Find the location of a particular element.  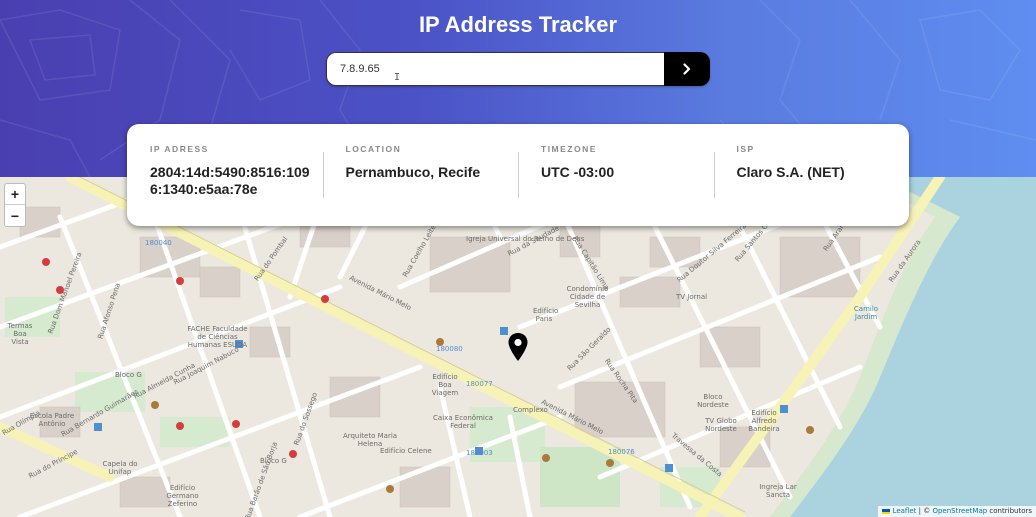

timezone-label: TIMEZONE is located at coordinates (569, 149).